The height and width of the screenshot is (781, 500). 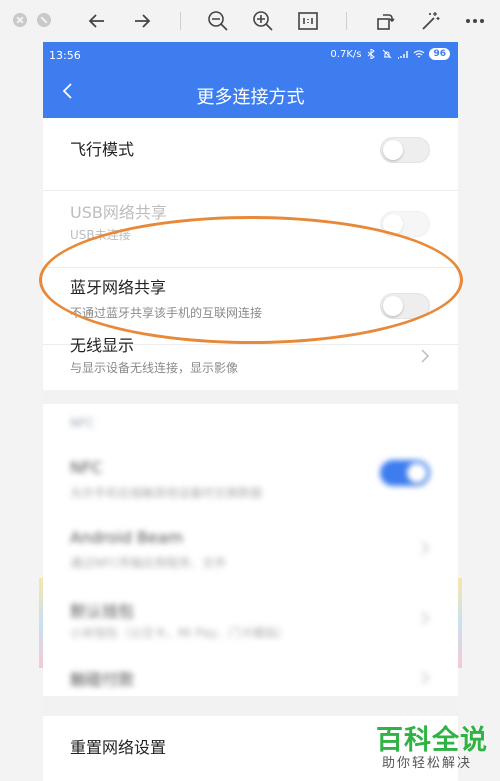 What do you see at coordinates (430, 748) in the screenshot?
I see `watermark: 百科全说 助你轻松解决` at bounding box center [430, 748].